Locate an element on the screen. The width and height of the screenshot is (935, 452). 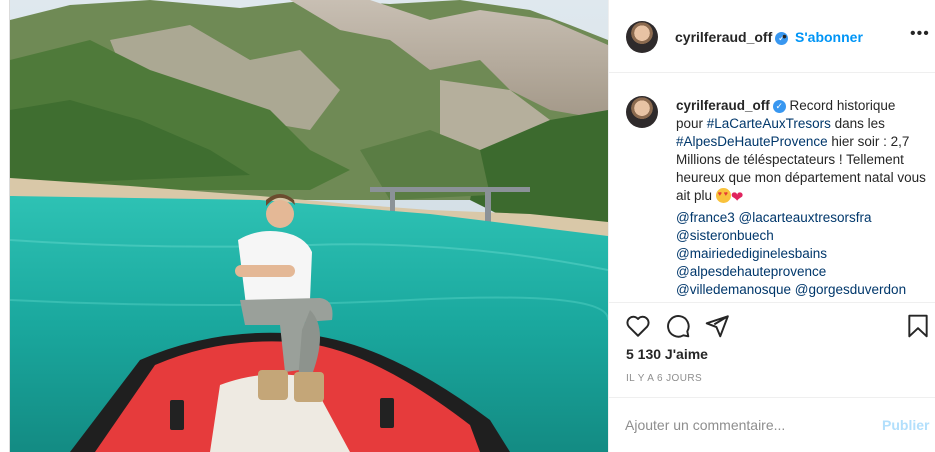
heart-icon is located at coordinates (638, 326).